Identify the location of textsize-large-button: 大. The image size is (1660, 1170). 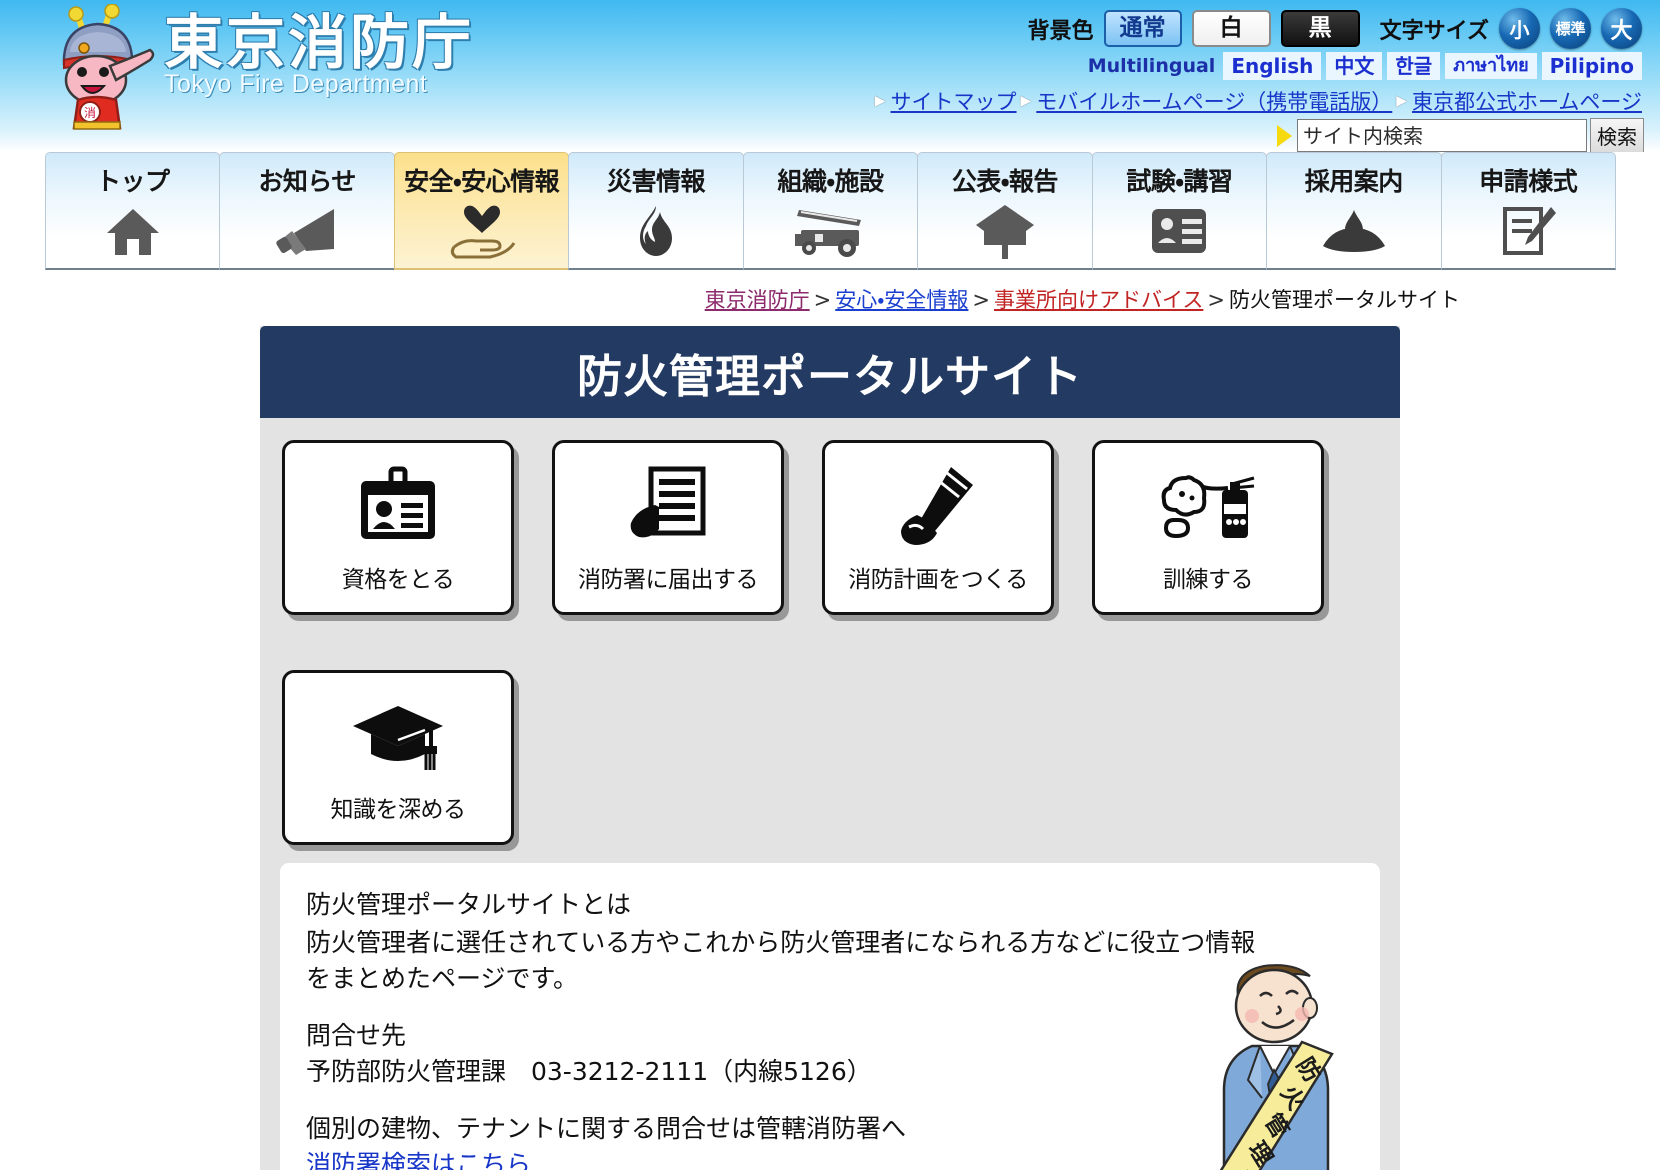
(1621, 28).